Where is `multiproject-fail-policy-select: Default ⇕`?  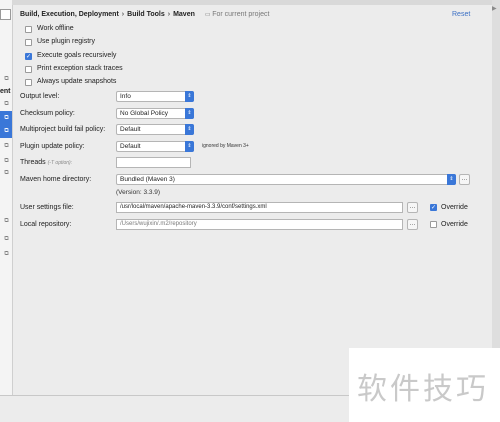
multiproject-fail-policy-select: Default ⇕ is located at coordinates (155, 129).